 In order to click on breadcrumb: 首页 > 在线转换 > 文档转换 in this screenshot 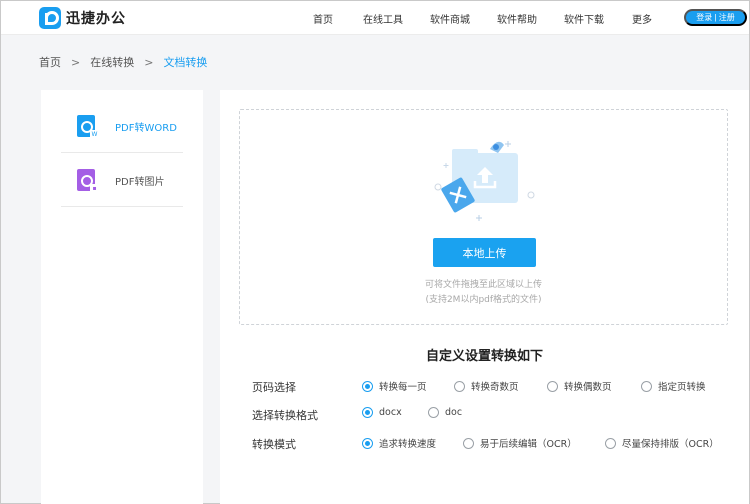, I will do `click(123, 62)`.